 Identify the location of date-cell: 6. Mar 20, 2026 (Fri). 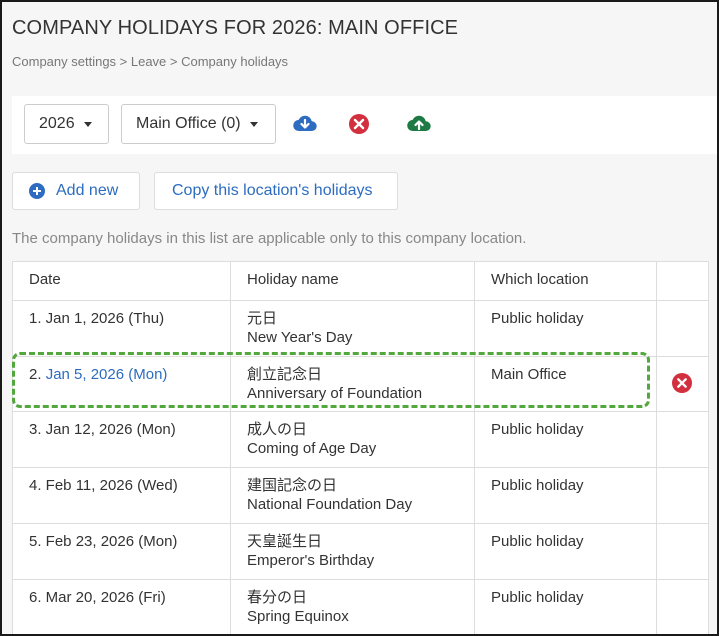
(121, 606).